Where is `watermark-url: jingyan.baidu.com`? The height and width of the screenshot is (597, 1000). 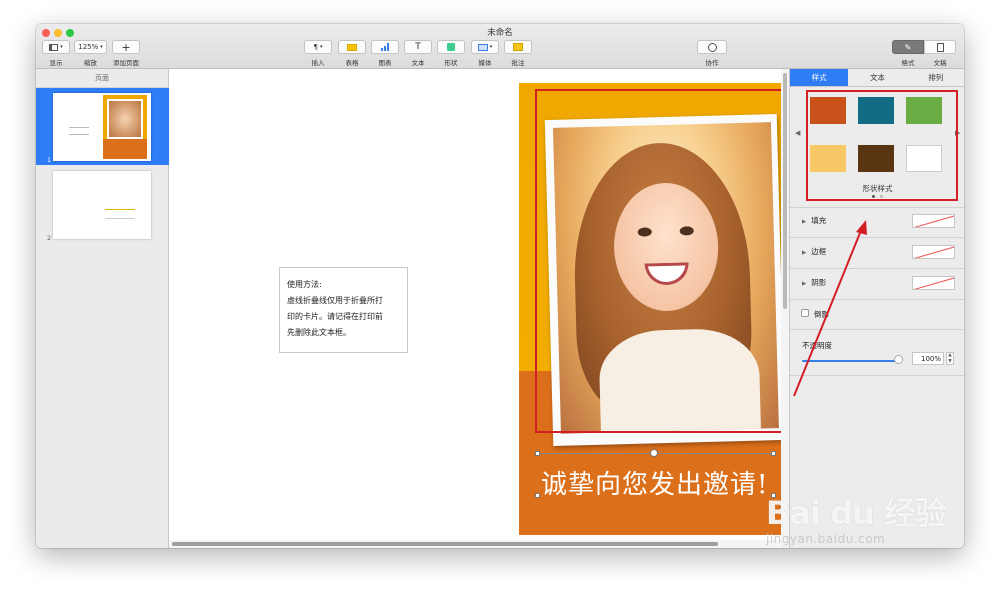
watermark-url: jingyan.baidu.com is located at coordinates (826, 539).